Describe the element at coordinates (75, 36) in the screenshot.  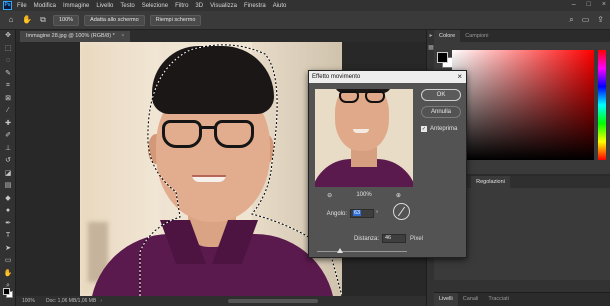
I see `document-tab: Immagine 28.jpg @ 100% (RGB/8) * ×` at that location.